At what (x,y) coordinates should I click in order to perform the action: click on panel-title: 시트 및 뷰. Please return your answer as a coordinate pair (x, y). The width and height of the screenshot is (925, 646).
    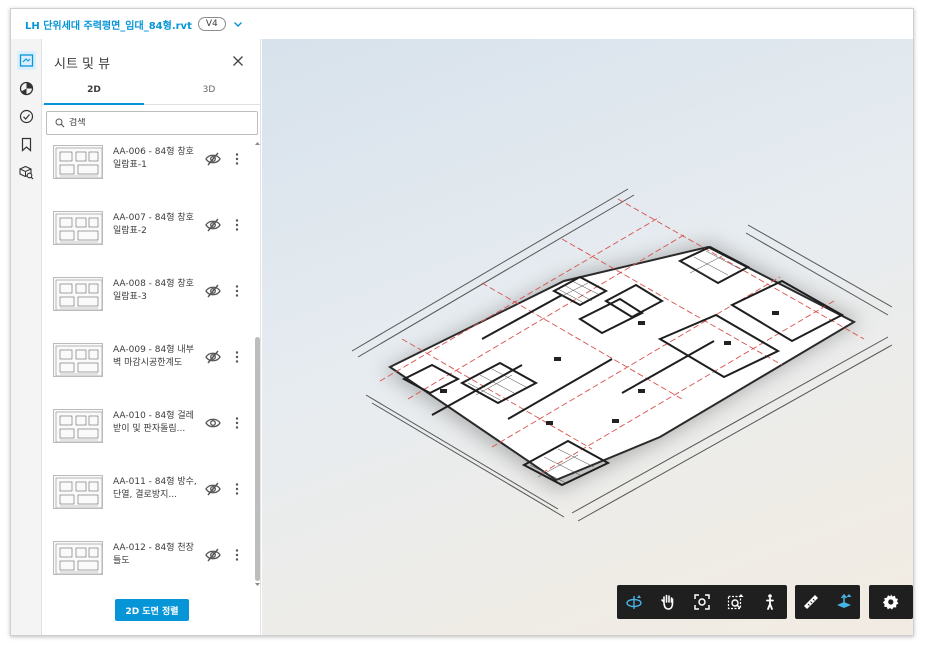
    Looking at the image, I should click on (82, 64).